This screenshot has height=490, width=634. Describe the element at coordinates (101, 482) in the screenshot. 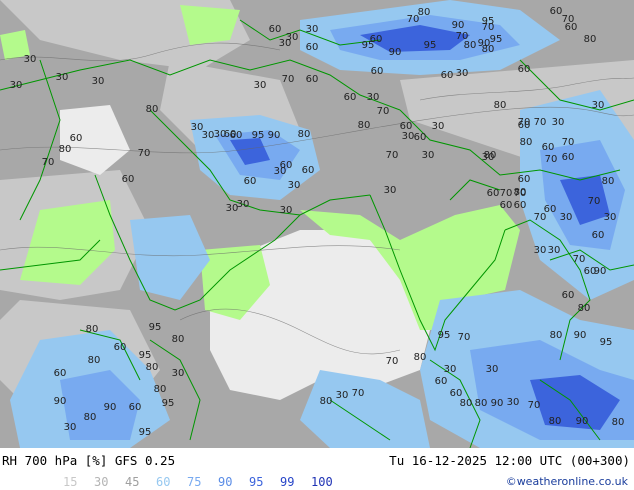

I see `legend-value: 30` at that location.